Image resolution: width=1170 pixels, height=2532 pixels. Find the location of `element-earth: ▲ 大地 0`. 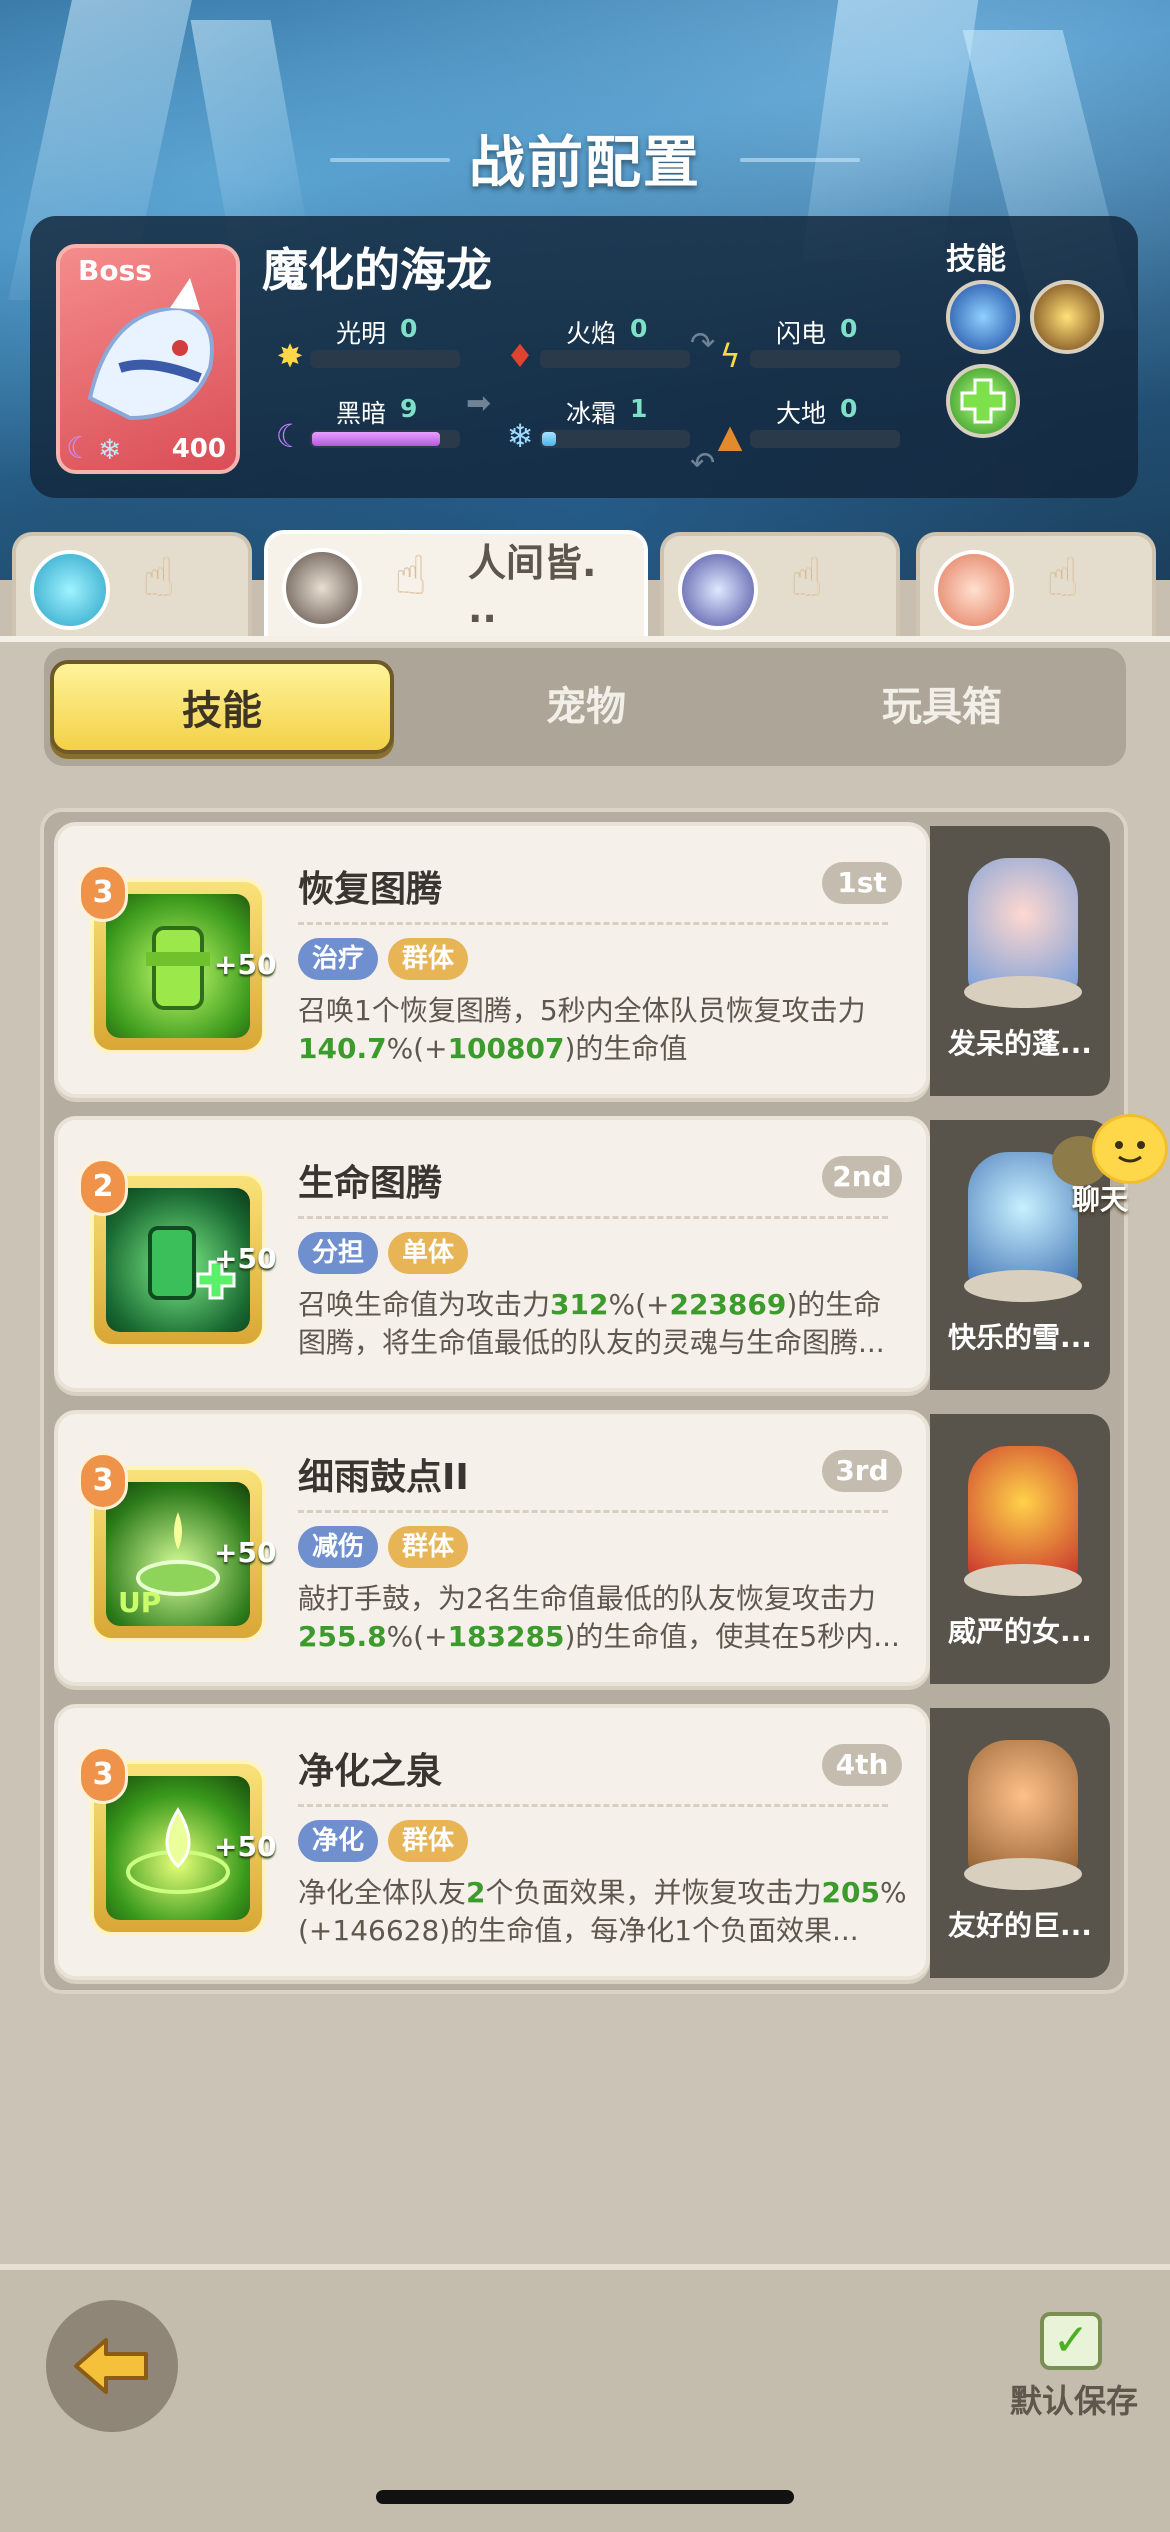

element-earth: ▲ 大地 0 is located at coordinates (820, 429).